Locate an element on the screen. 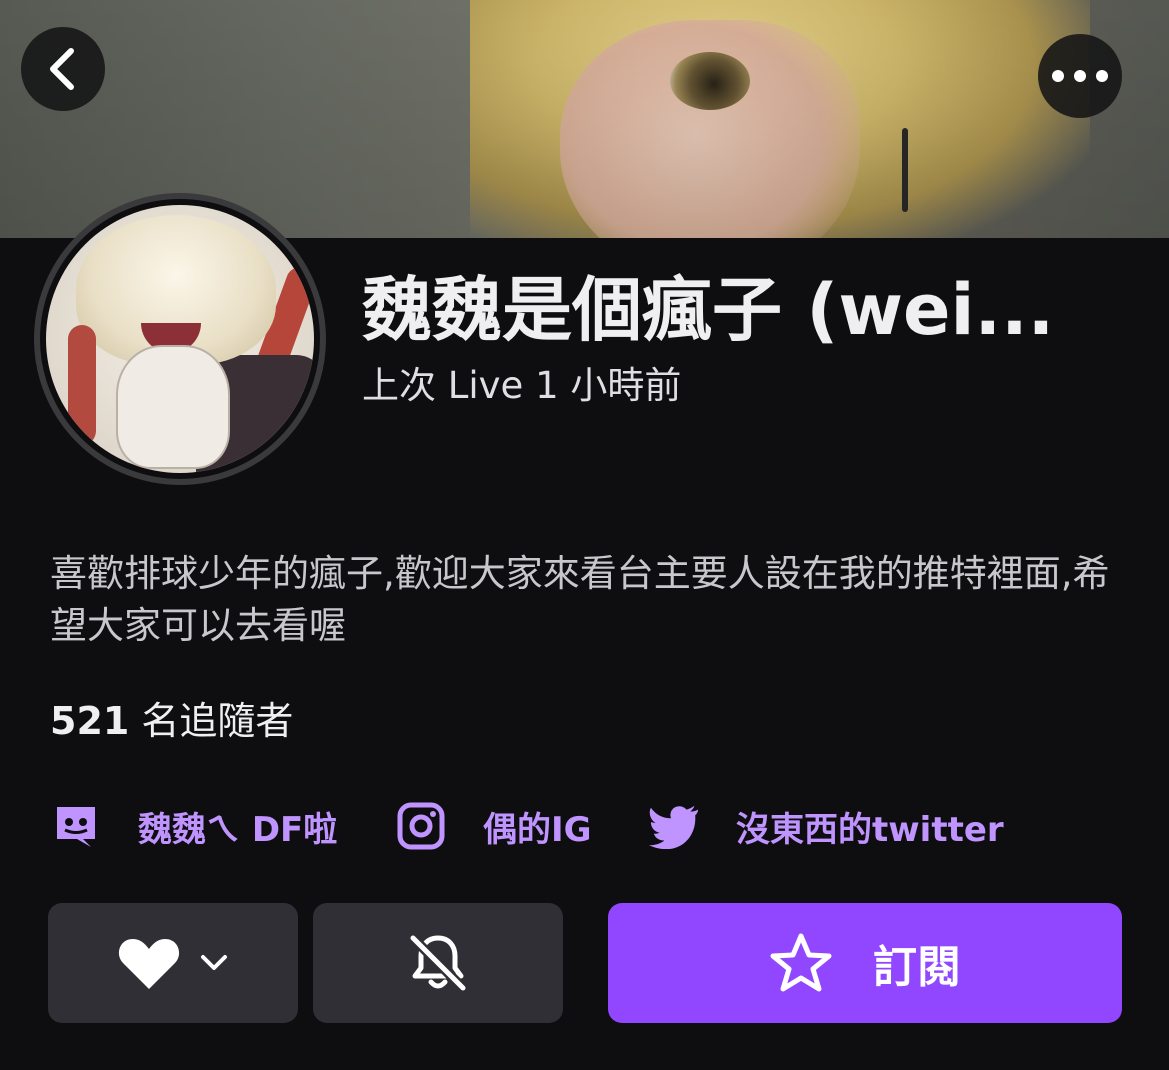 Image resolution: width=1169 pixels, height=1070 pixels. bell-off-icon is located at coordinates (438, 963).